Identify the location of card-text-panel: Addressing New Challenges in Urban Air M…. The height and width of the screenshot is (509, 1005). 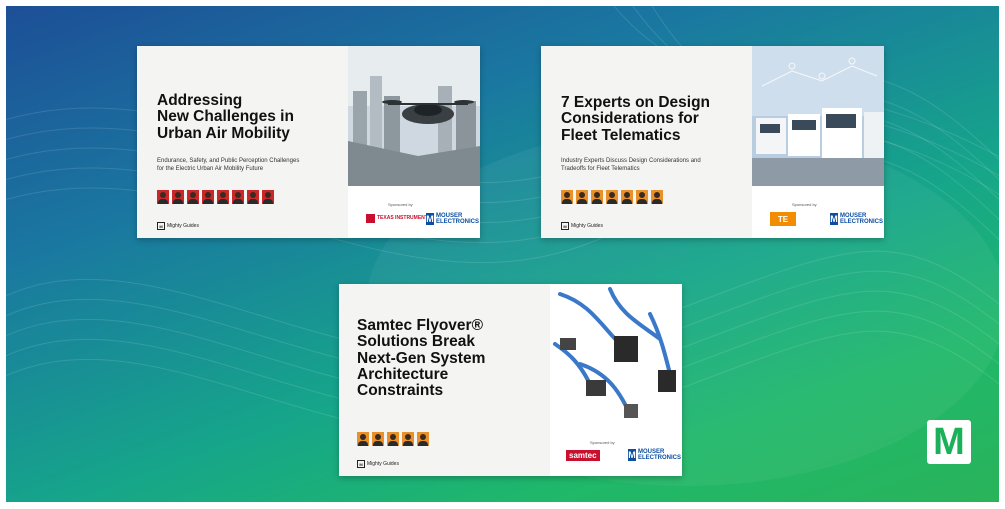
(242, 142).